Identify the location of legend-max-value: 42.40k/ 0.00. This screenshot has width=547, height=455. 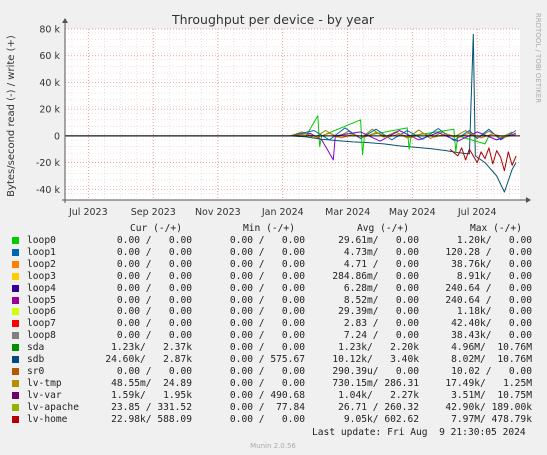
(491, 324).